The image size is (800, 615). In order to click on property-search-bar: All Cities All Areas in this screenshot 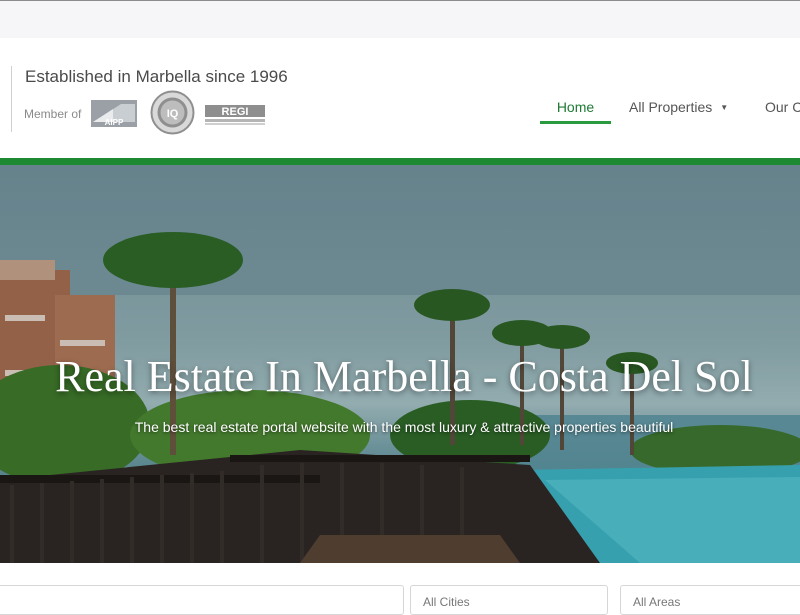, I will do `click(400, 589)`.